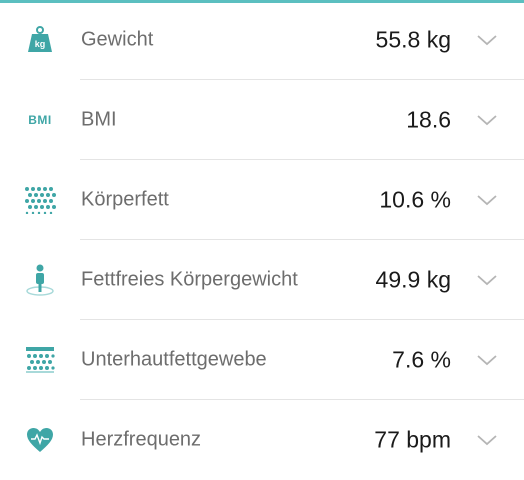  What do you see at coordinates (421, 359) in the screenshot?
I see `metric-value: 7.6 %` at bounding box center [421, 359].